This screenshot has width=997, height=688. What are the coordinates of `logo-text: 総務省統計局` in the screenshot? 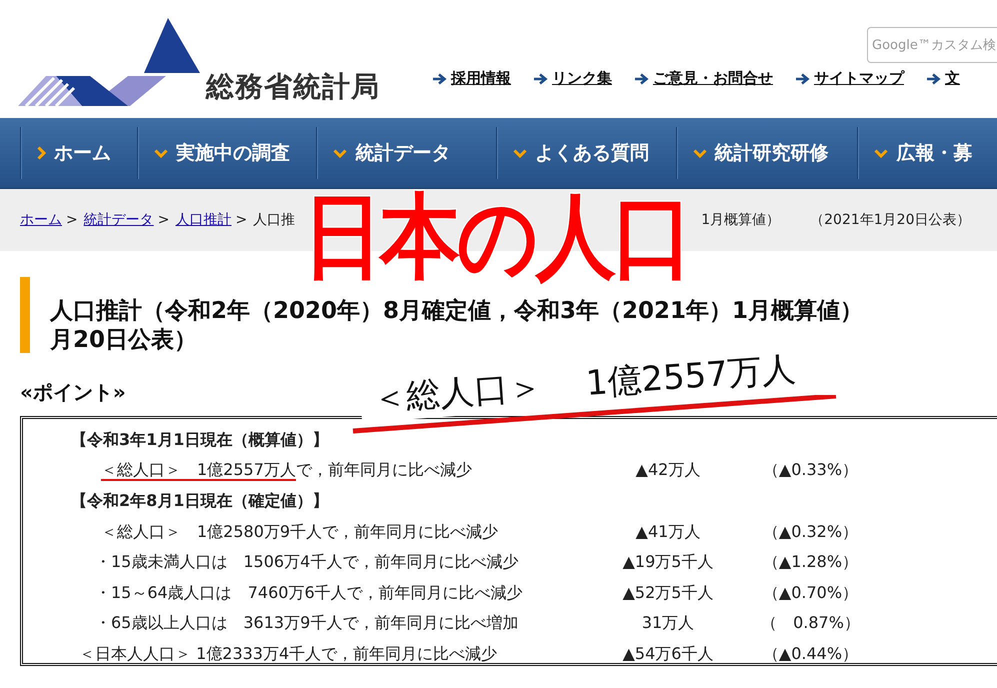 It's located at (293, 87).